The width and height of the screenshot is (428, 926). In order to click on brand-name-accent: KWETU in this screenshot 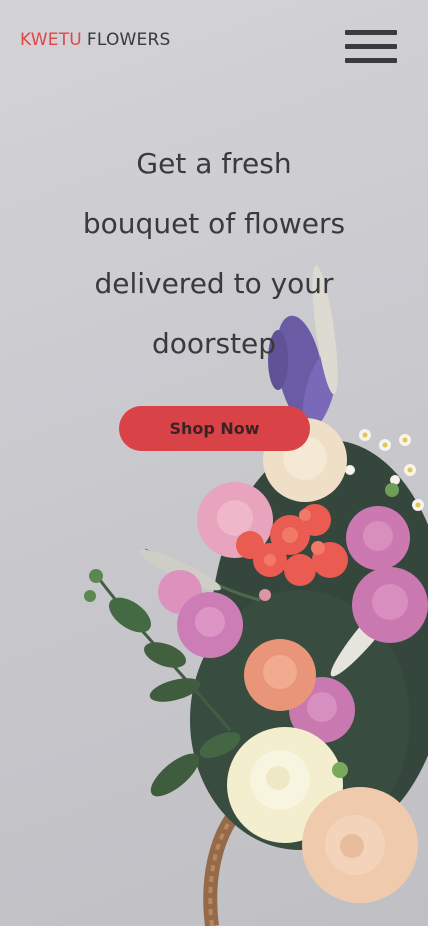, I will do `click(51, 40)`.